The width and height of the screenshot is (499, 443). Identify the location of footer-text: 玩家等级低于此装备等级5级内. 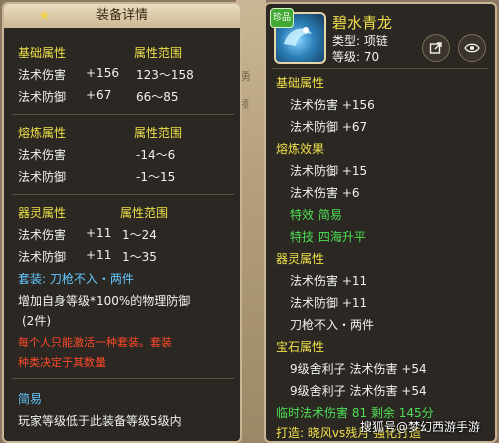
(100, 421).